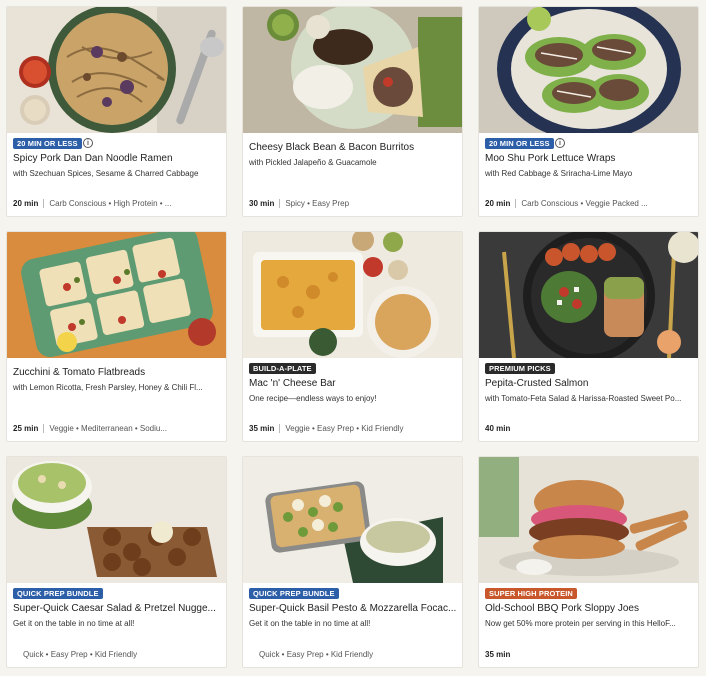 Image resolution: width=706 pixels, height=676 pixels. What do you see at coordinates (282, 368) in the screenshot?
I see `recipe-badge: BUILD-A-PLATE` at bounding box center [282, 368].